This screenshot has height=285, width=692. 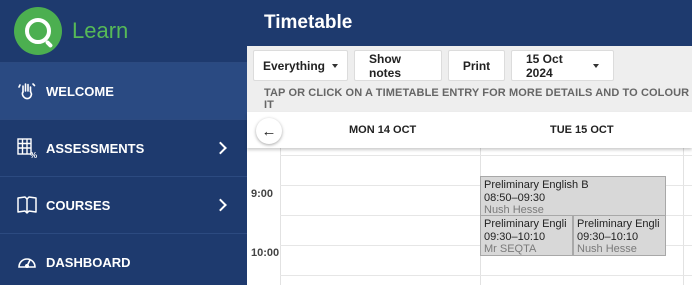 I want to click on sidebar-item-label: ASSESSMENTS, so click(x=95, y=148).